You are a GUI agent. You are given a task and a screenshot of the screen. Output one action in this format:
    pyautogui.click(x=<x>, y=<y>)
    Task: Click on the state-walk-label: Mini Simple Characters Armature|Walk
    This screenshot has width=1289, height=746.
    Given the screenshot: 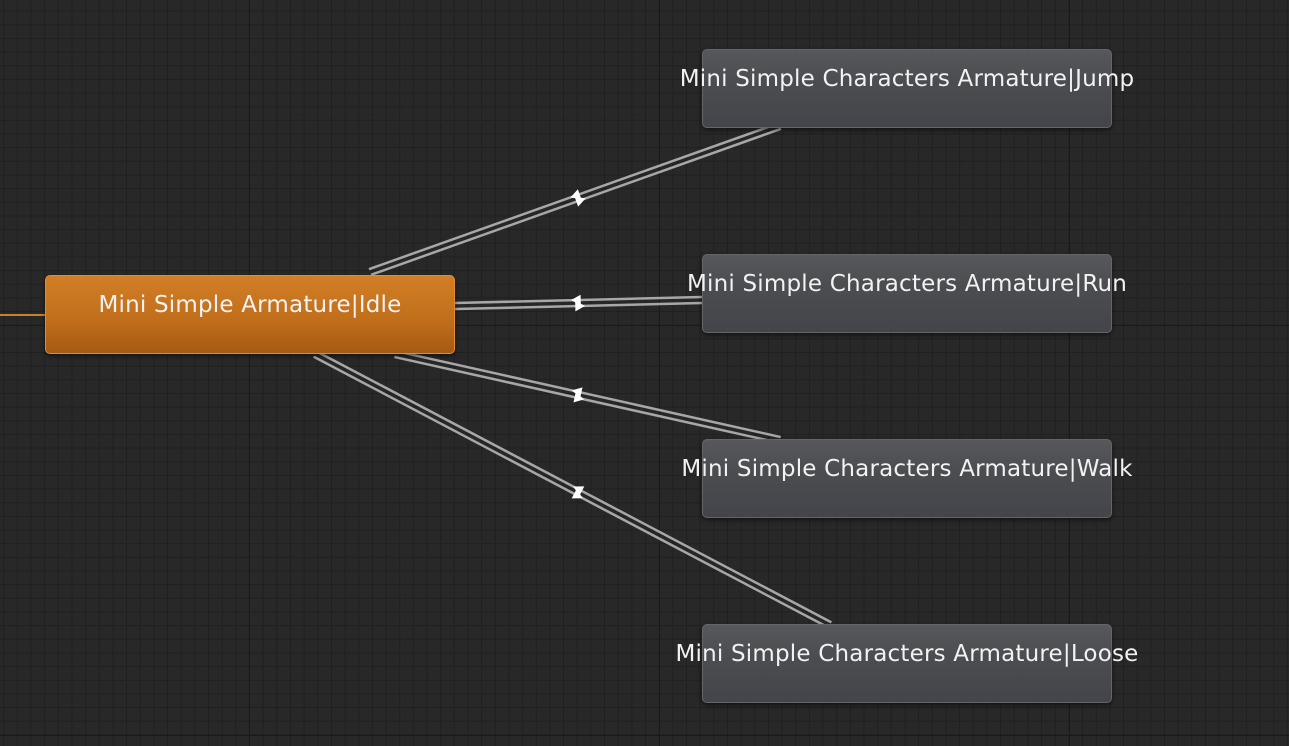 What is the action you would take?
    pyautogui.click(x=907, y=468)
    